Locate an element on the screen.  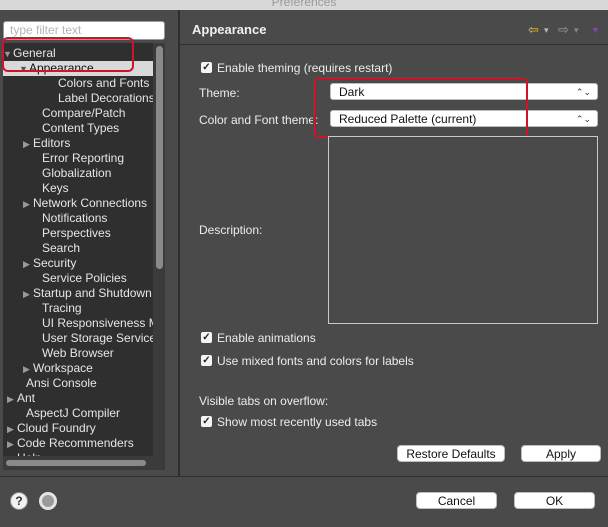
back-dropdown-icon: ▾ is located at coordinates (546, 30).